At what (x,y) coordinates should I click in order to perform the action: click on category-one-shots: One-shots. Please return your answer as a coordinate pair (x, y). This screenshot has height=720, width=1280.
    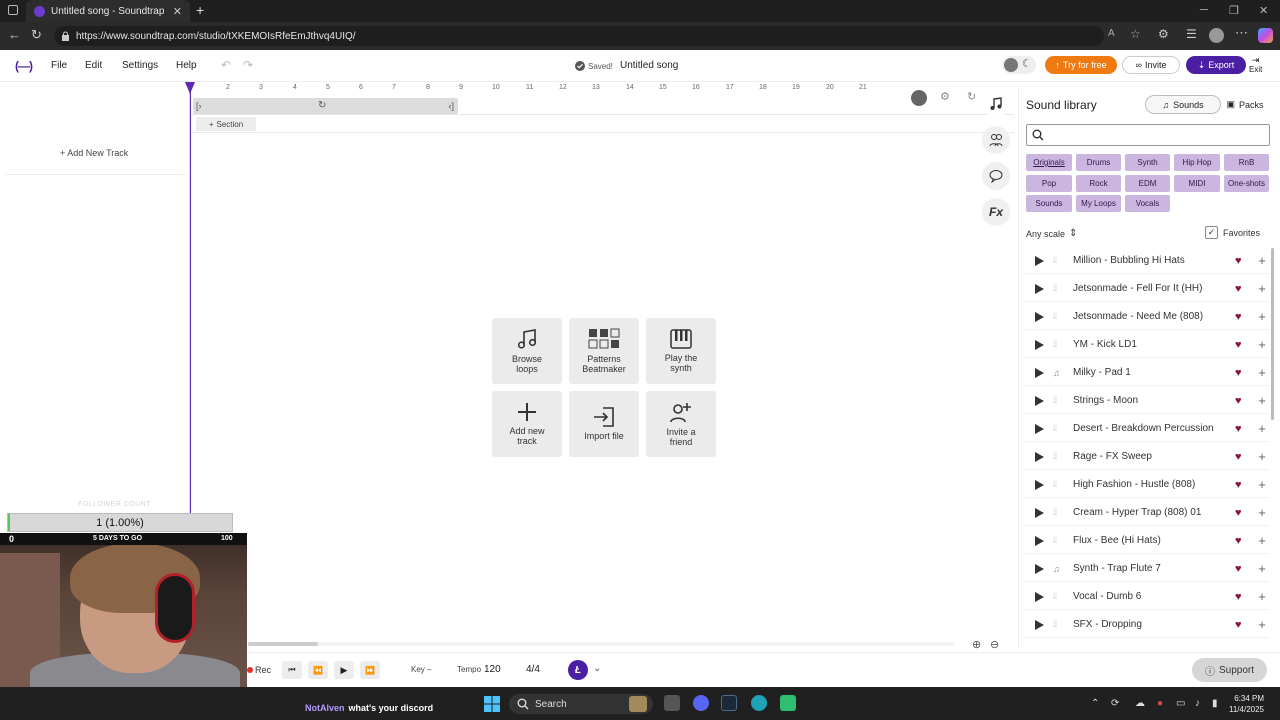
    Looking at the image, I should click on (1246, 183).